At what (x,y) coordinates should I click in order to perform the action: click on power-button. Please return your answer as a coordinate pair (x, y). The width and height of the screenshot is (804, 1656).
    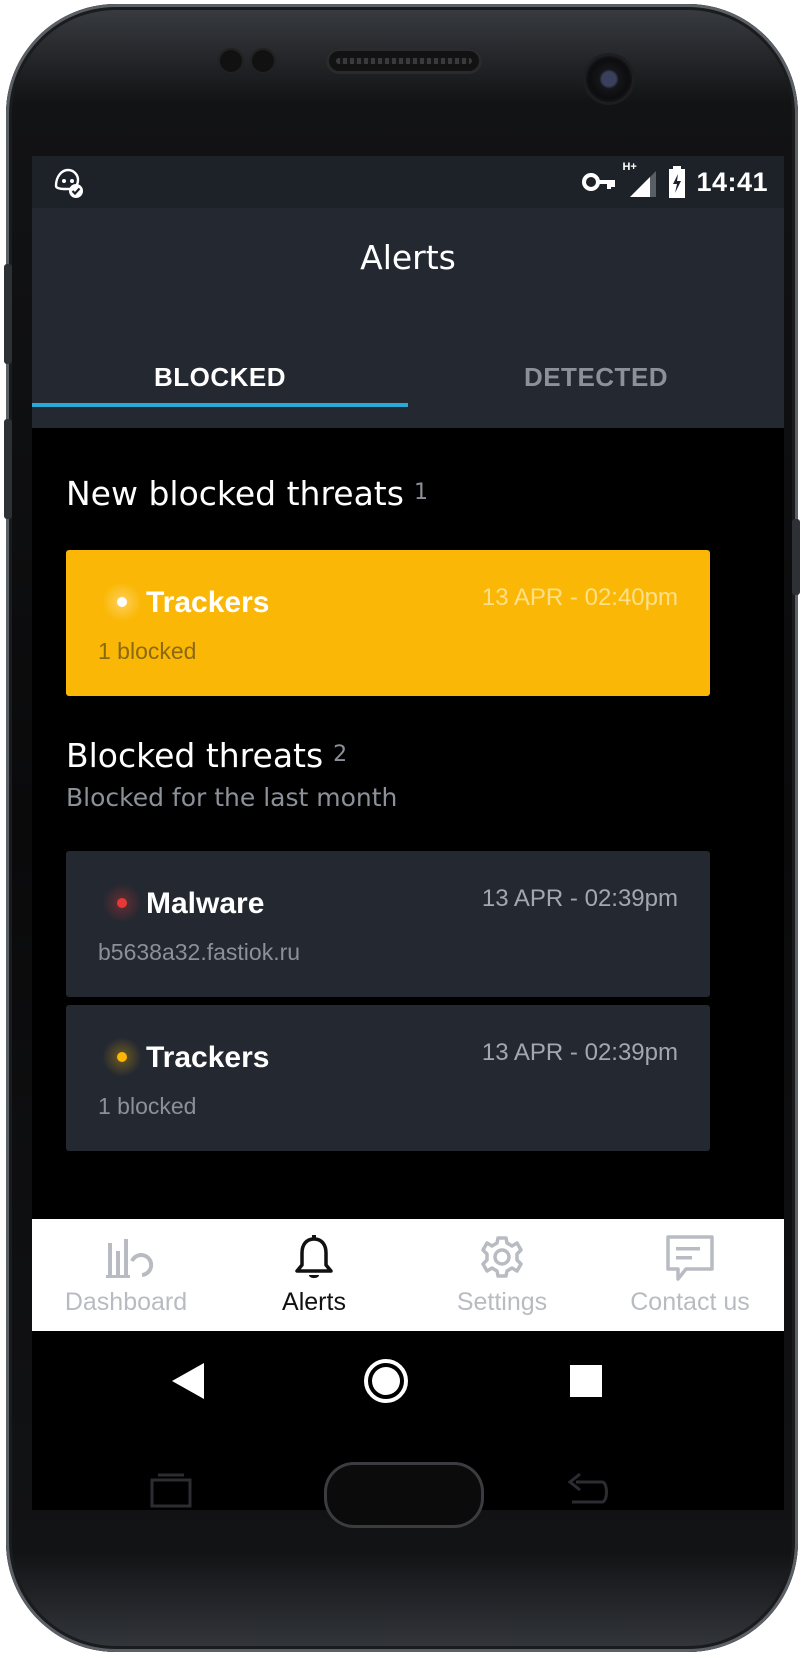
    Looking at the image, I should click on (796, 557).